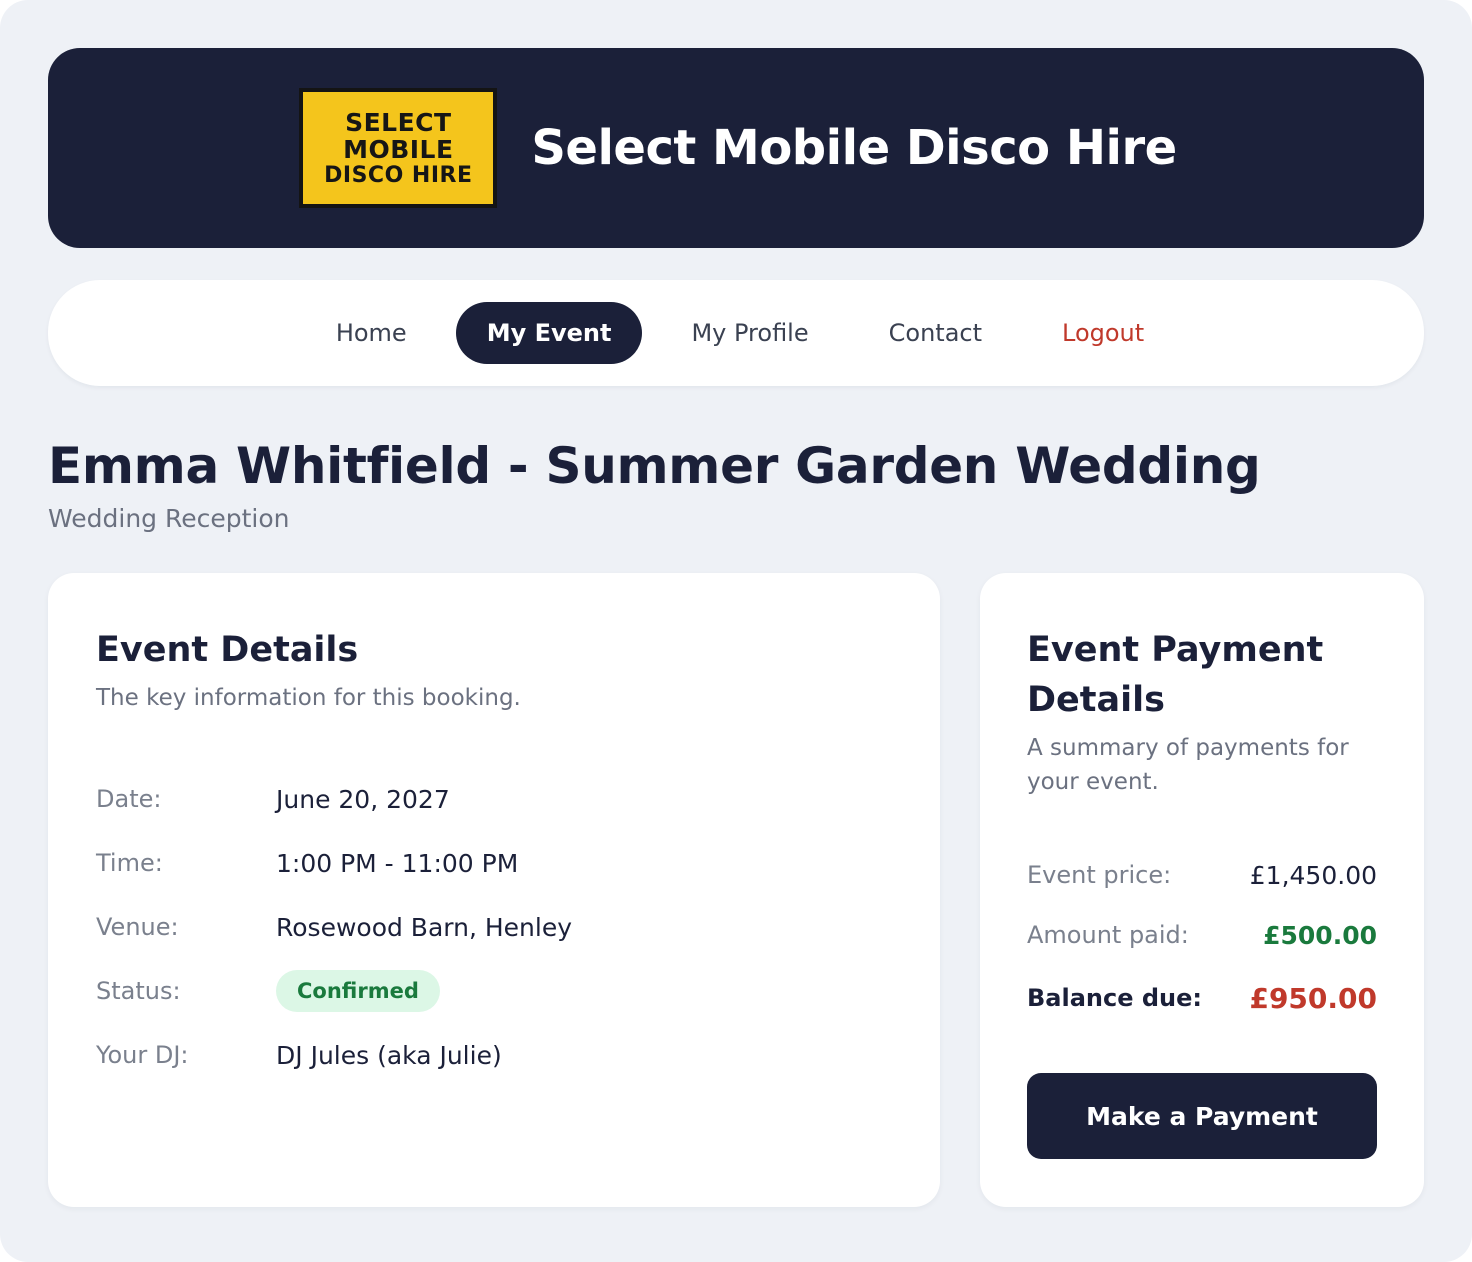  I want to click on detail-label: Time:, so click(129, 863).